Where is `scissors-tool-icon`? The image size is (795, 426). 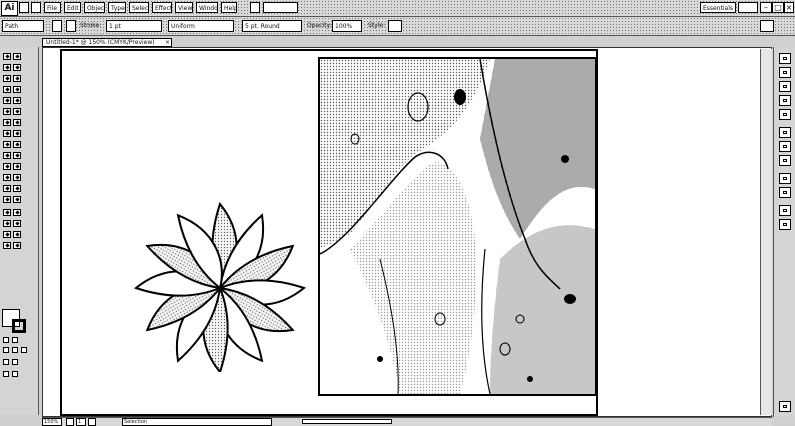 scissors-tool-icon is located at coordinates (17, 234).